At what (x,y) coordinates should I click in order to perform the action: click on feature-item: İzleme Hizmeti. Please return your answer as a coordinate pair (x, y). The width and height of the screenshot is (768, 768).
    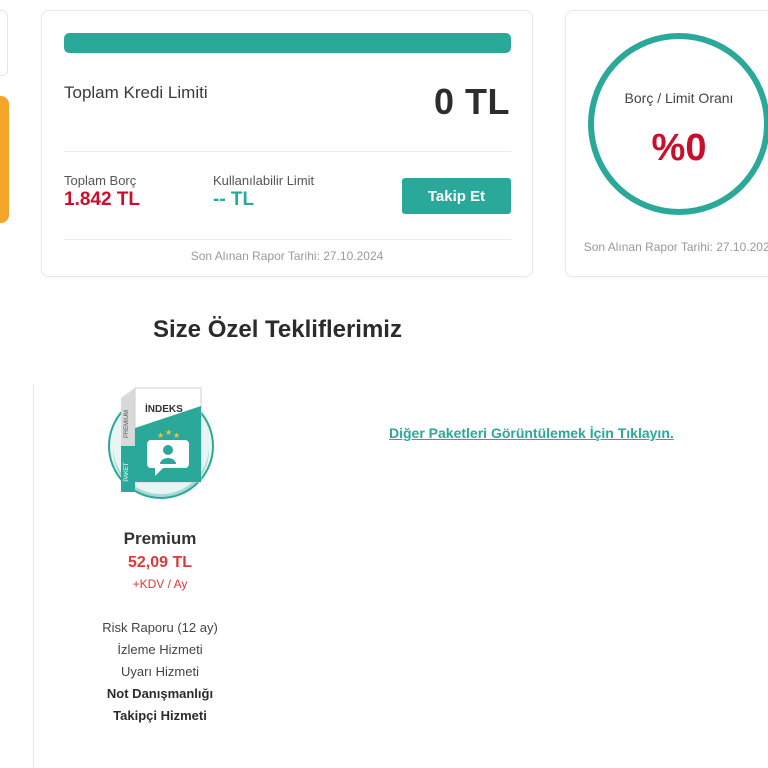
    Looking at the image, I should click on (160, 649).